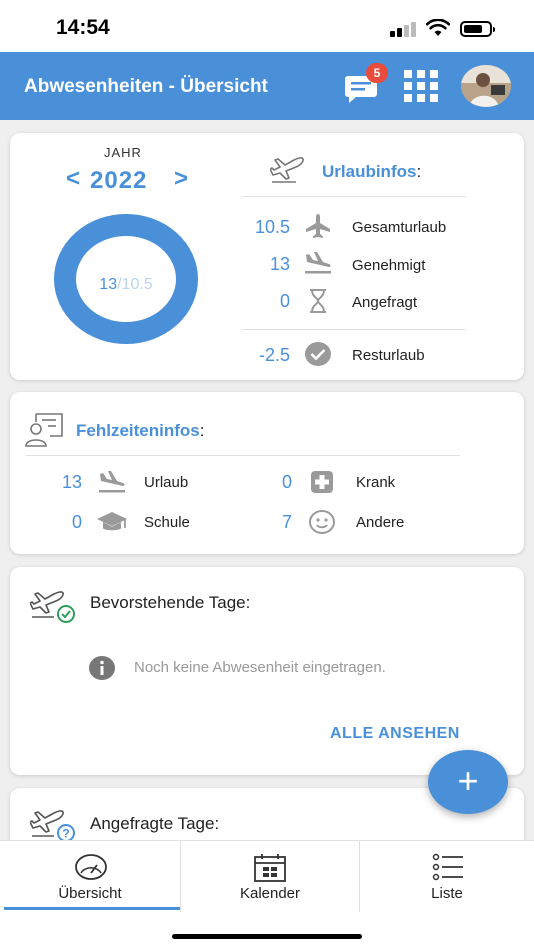  What do you see at coordinates (137, 284) in the screenshot?
I see `donut-total-value: 10.5` at bounding box center [137, 284].